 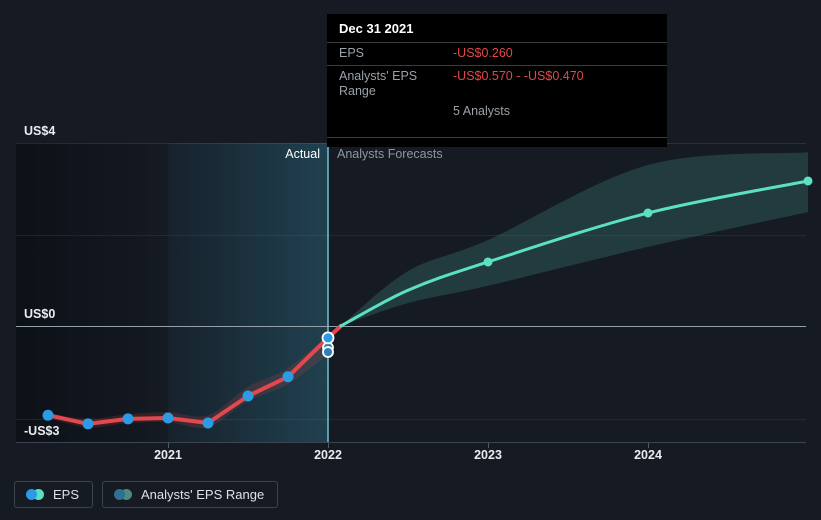 What do you see at coordinates (66, 494) in the screenshot?
I see `legend-eps-label: EPS` at bounding box center [66, 494].